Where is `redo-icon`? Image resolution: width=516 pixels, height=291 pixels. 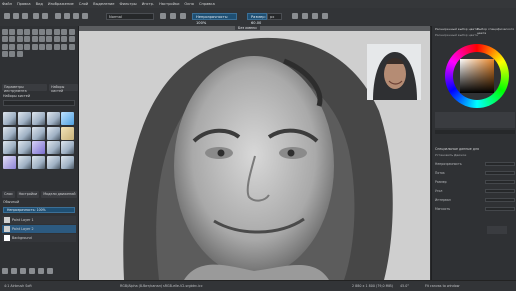
redo-icon is located at coordinates (45, 16).